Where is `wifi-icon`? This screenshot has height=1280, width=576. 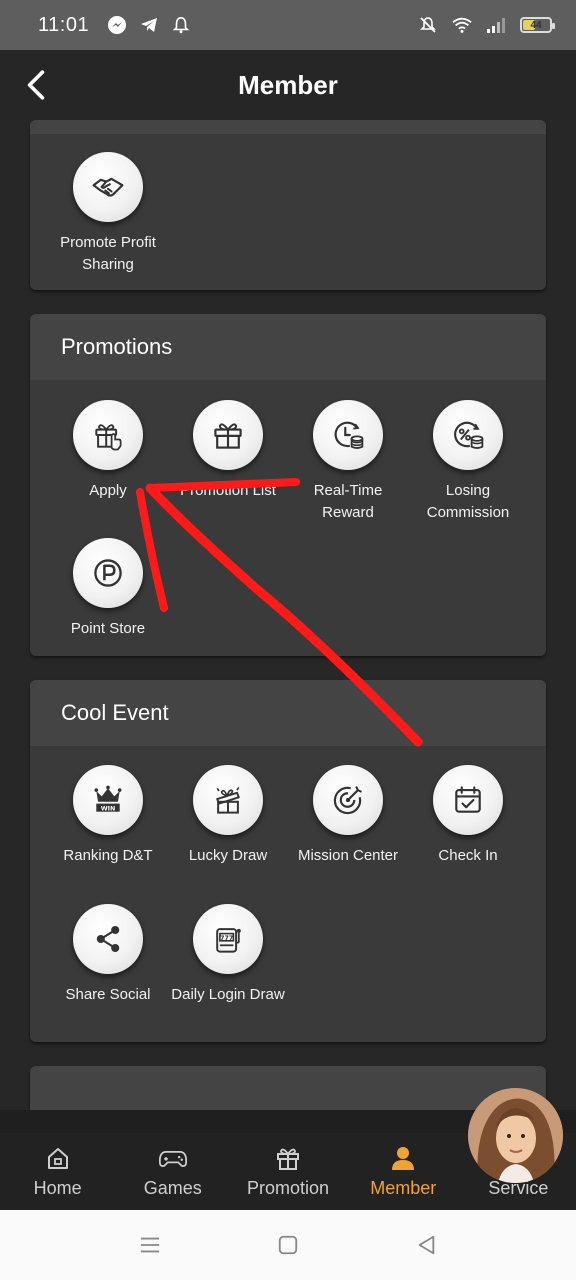
wifi-icon is located at coordinates (462, 25).